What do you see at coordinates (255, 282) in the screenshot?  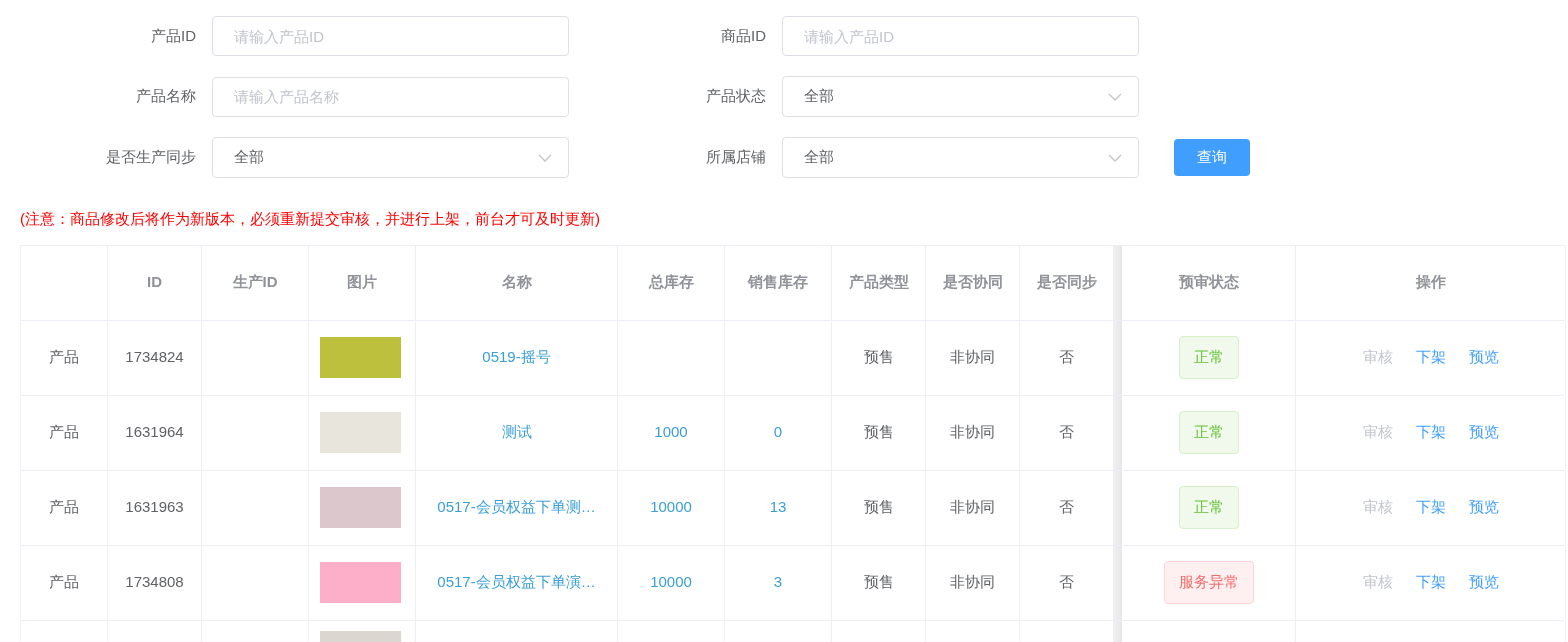 I see `column-header: 生产ID` at bounding box center [255, 282].